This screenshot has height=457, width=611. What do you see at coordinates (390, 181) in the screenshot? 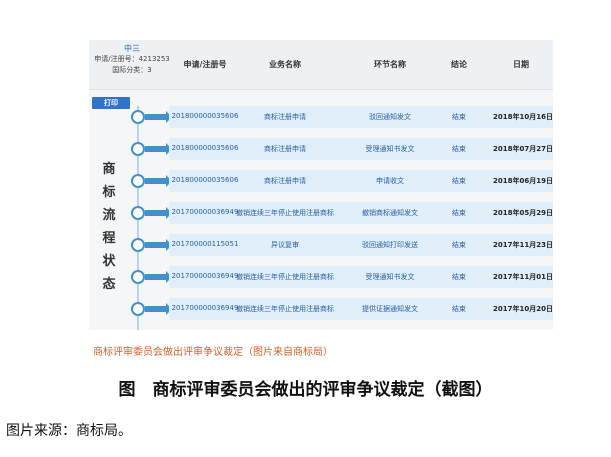
I see `cell-step: 申请收文` at bounding box center [390, 181].